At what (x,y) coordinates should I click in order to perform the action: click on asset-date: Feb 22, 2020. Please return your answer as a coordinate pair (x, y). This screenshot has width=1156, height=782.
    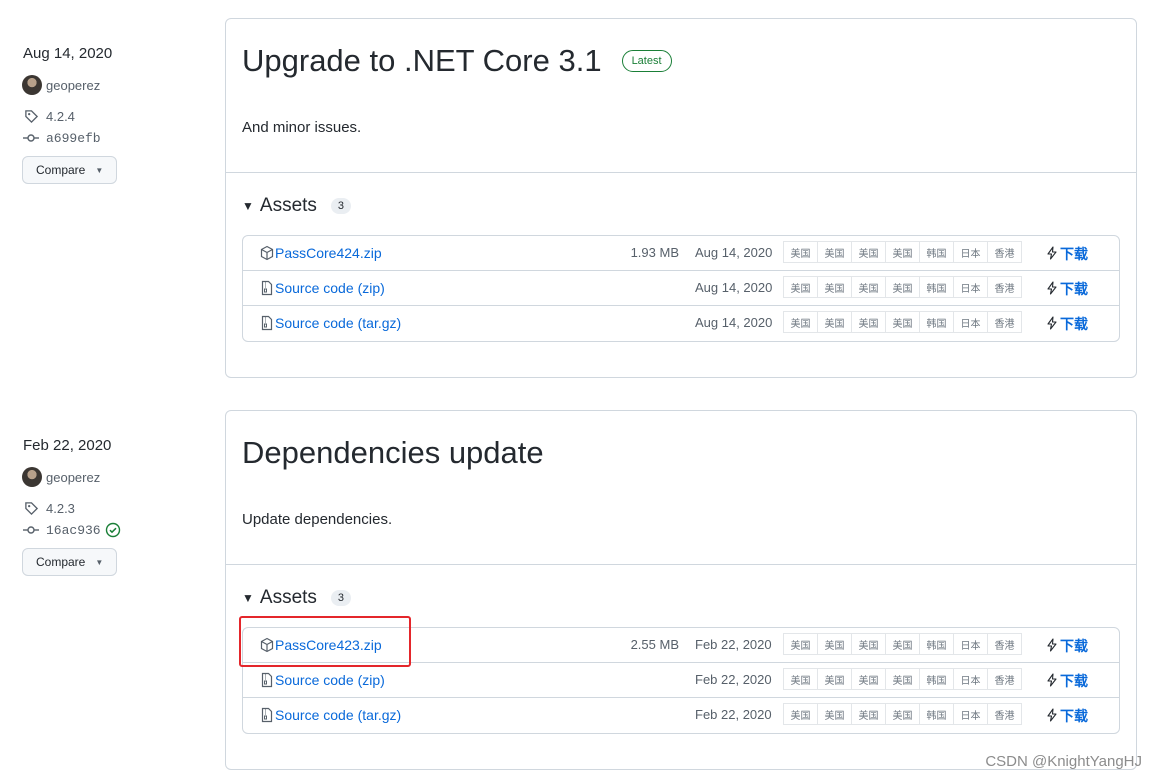
    Looking at the image, I should click on (733, 714).